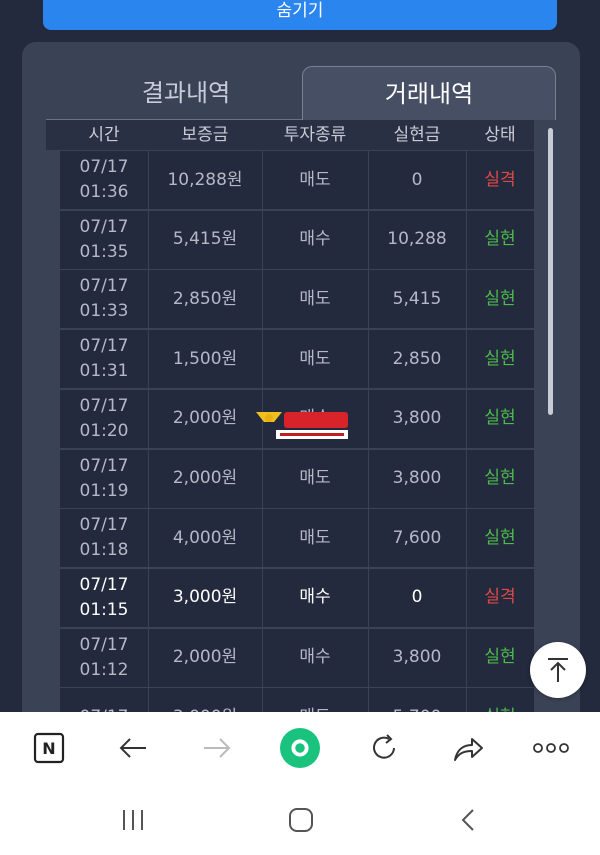  Describe the element at coordinates (104, 251) in the screenshot. I see `cell-clock: 01:35` at that location.